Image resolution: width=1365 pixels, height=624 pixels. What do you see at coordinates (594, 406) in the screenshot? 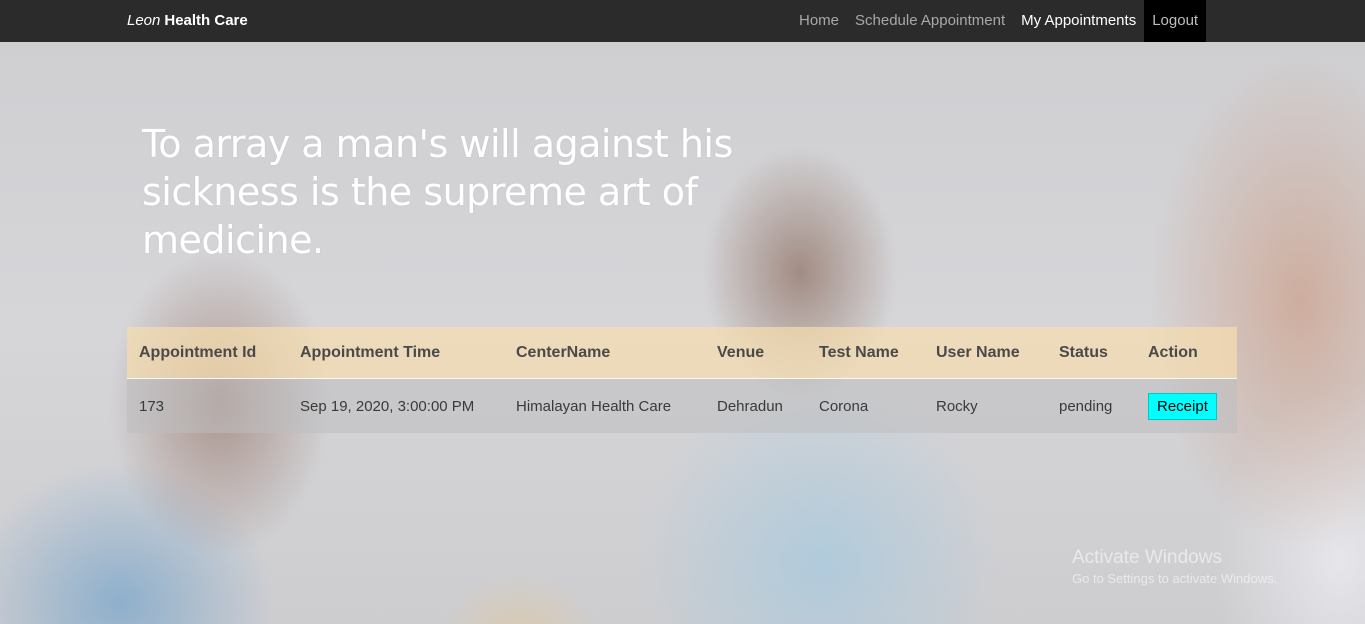
I see `cell-center-name: Himalayan Health Care` at bounding box center [594, 406].